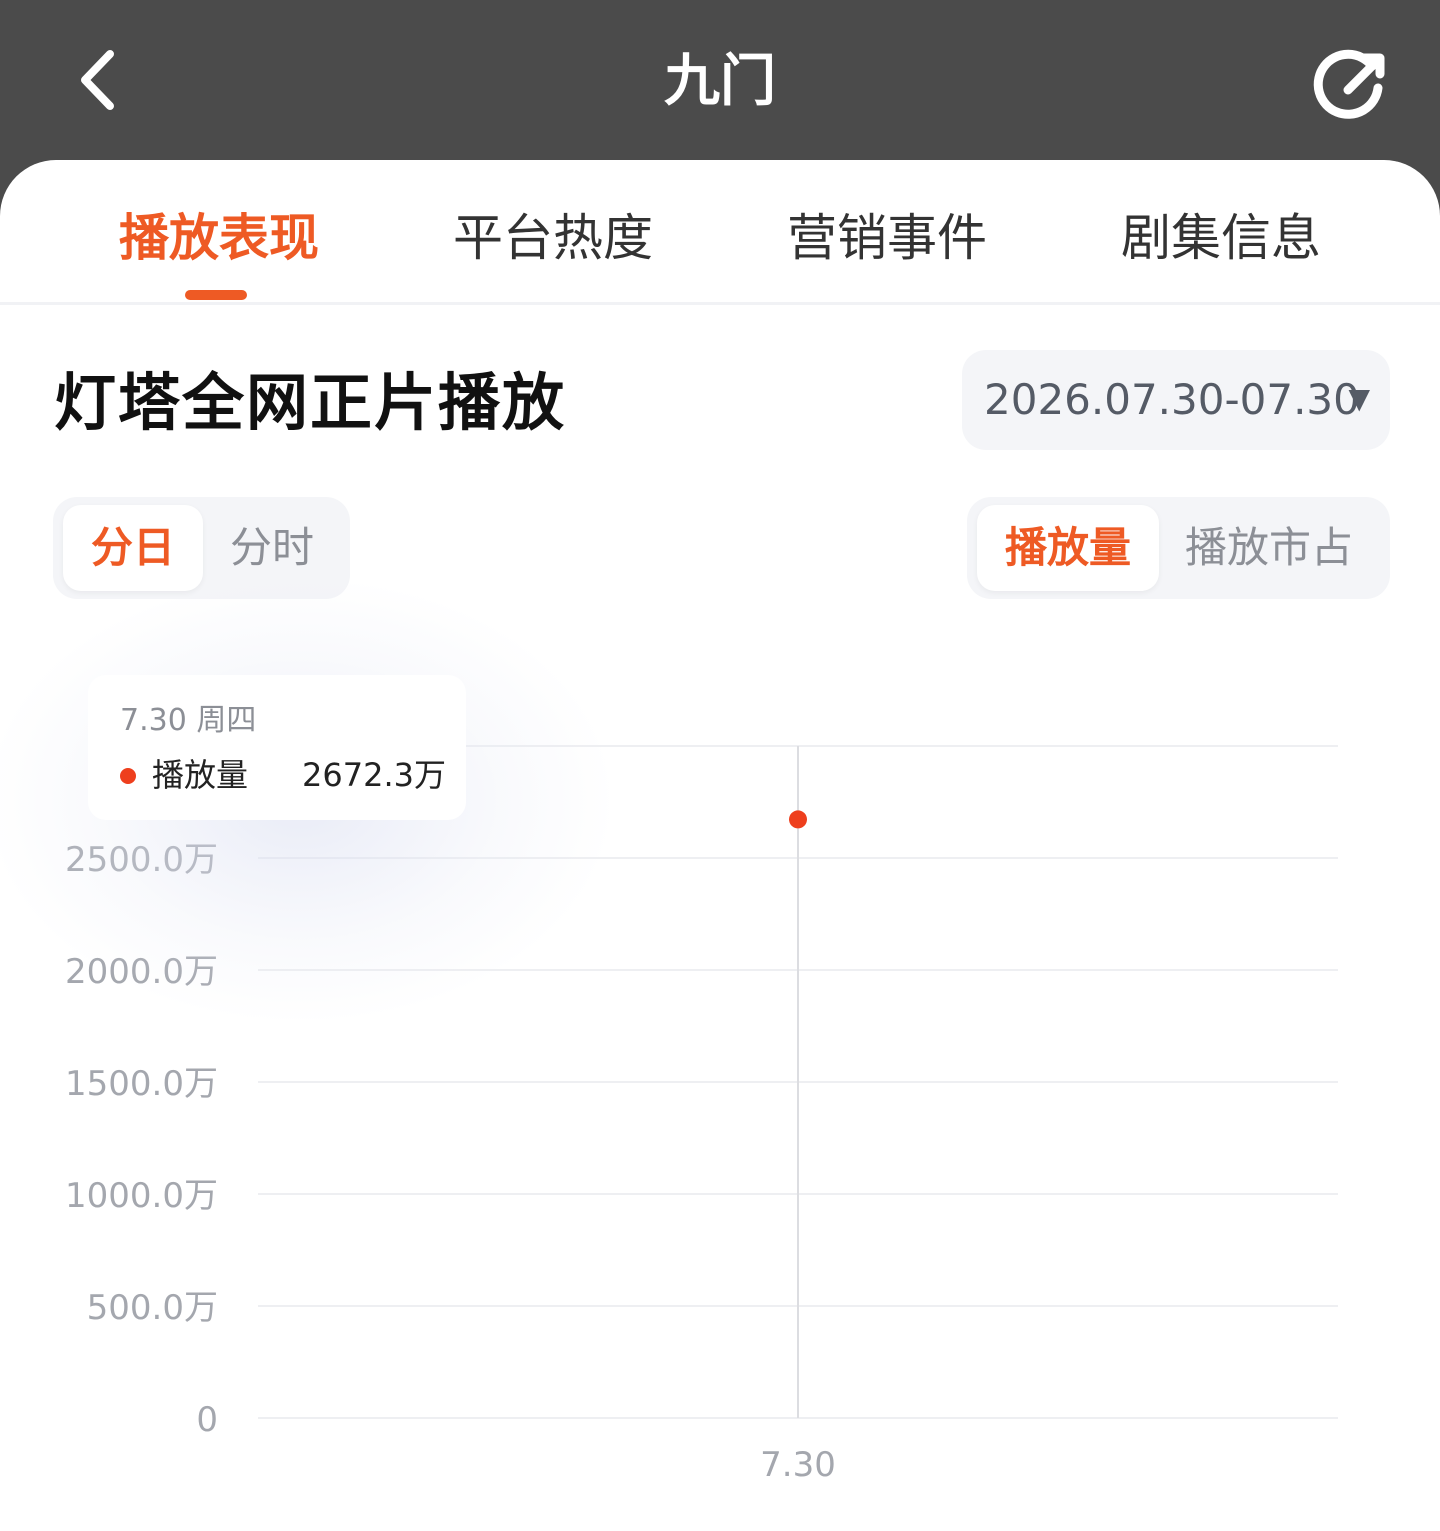 The width and height of the screenshot is (1440, 1531). What do you see at coordinates (798, 819) in the screenshot?
I see `data-point` at bounding box center [798, 819].